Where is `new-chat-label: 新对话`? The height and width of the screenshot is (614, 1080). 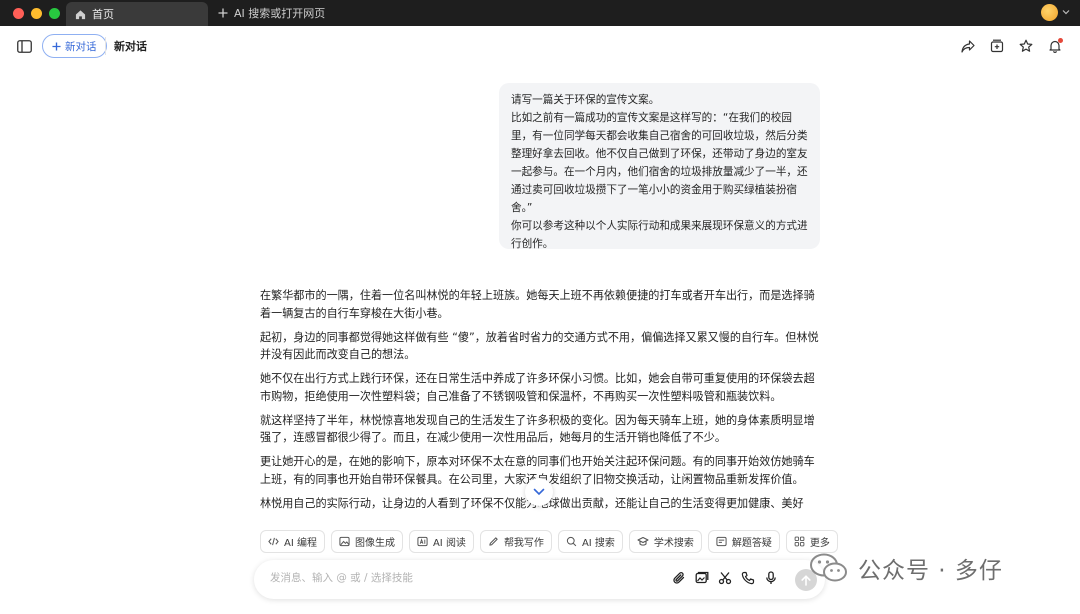
new-chat-label: 新对话 is located at coordinates (81, 46).